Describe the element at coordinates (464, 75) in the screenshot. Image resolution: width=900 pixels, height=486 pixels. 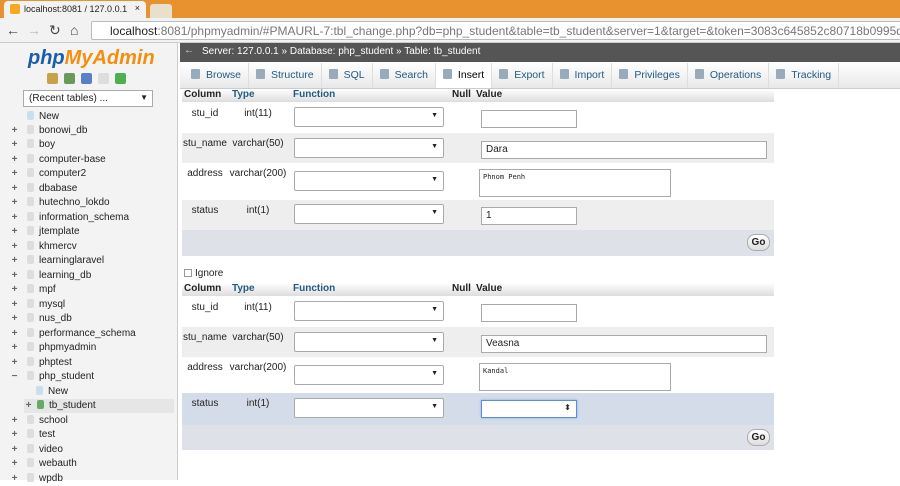
I see `tab-insert: Insert` at that location.